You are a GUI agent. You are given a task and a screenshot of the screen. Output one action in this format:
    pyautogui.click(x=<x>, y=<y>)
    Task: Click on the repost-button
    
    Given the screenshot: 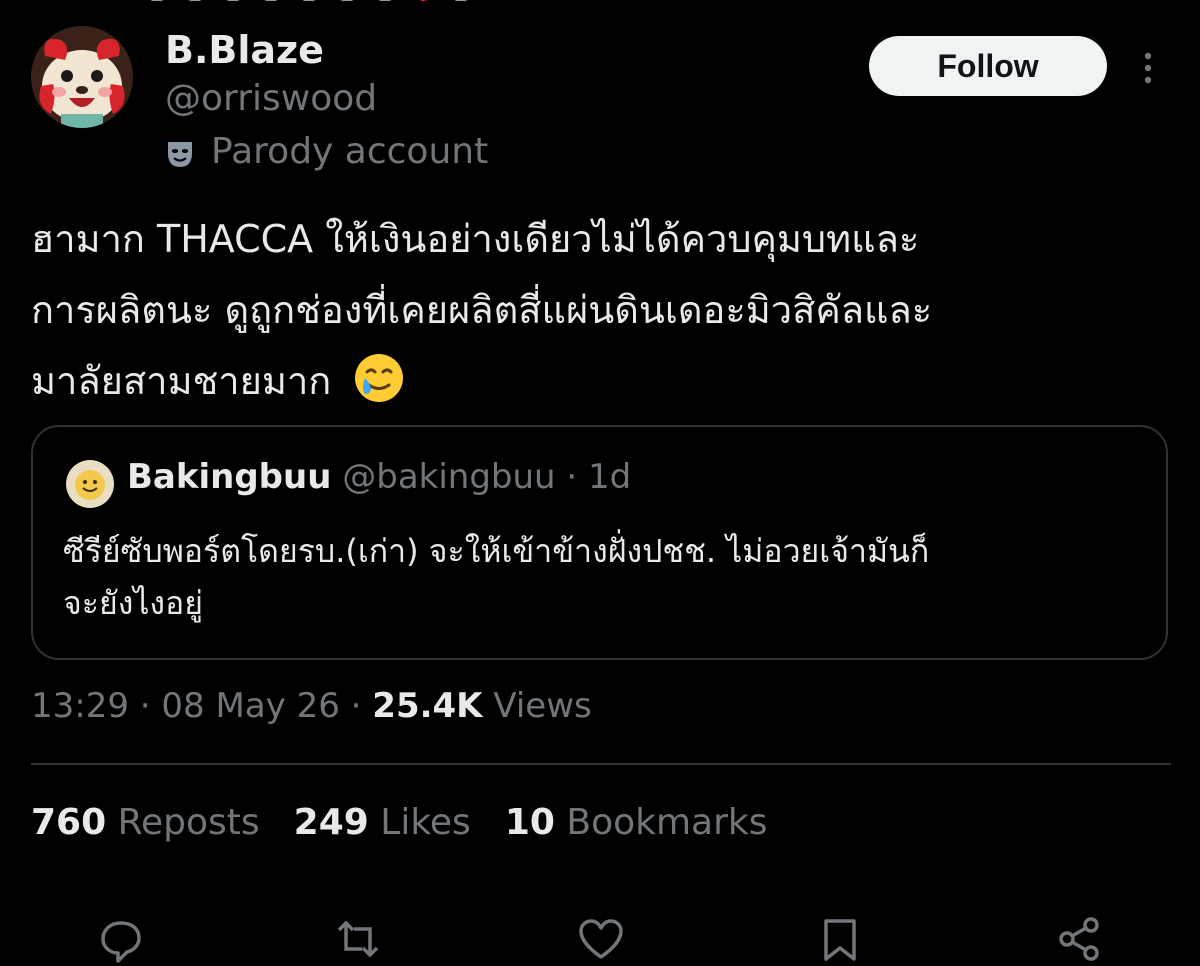 What is the action you would take?
    pyautogui.click(x=358, y=939)
    